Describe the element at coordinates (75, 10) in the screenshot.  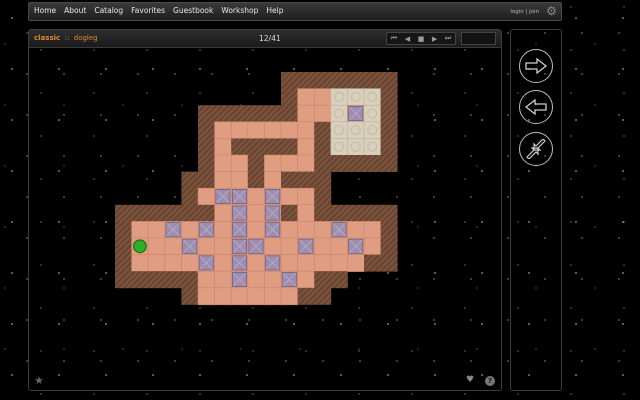
I see `nav-about: About` at that location.